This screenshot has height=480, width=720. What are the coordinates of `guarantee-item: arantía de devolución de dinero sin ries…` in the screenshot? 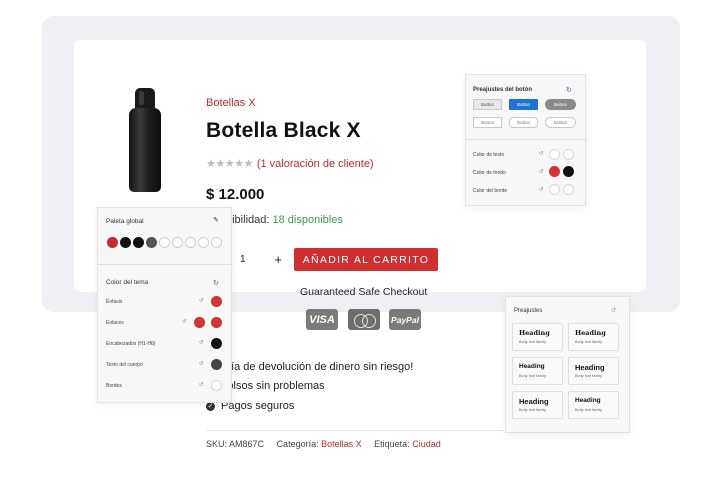 It's located at (309, 367).